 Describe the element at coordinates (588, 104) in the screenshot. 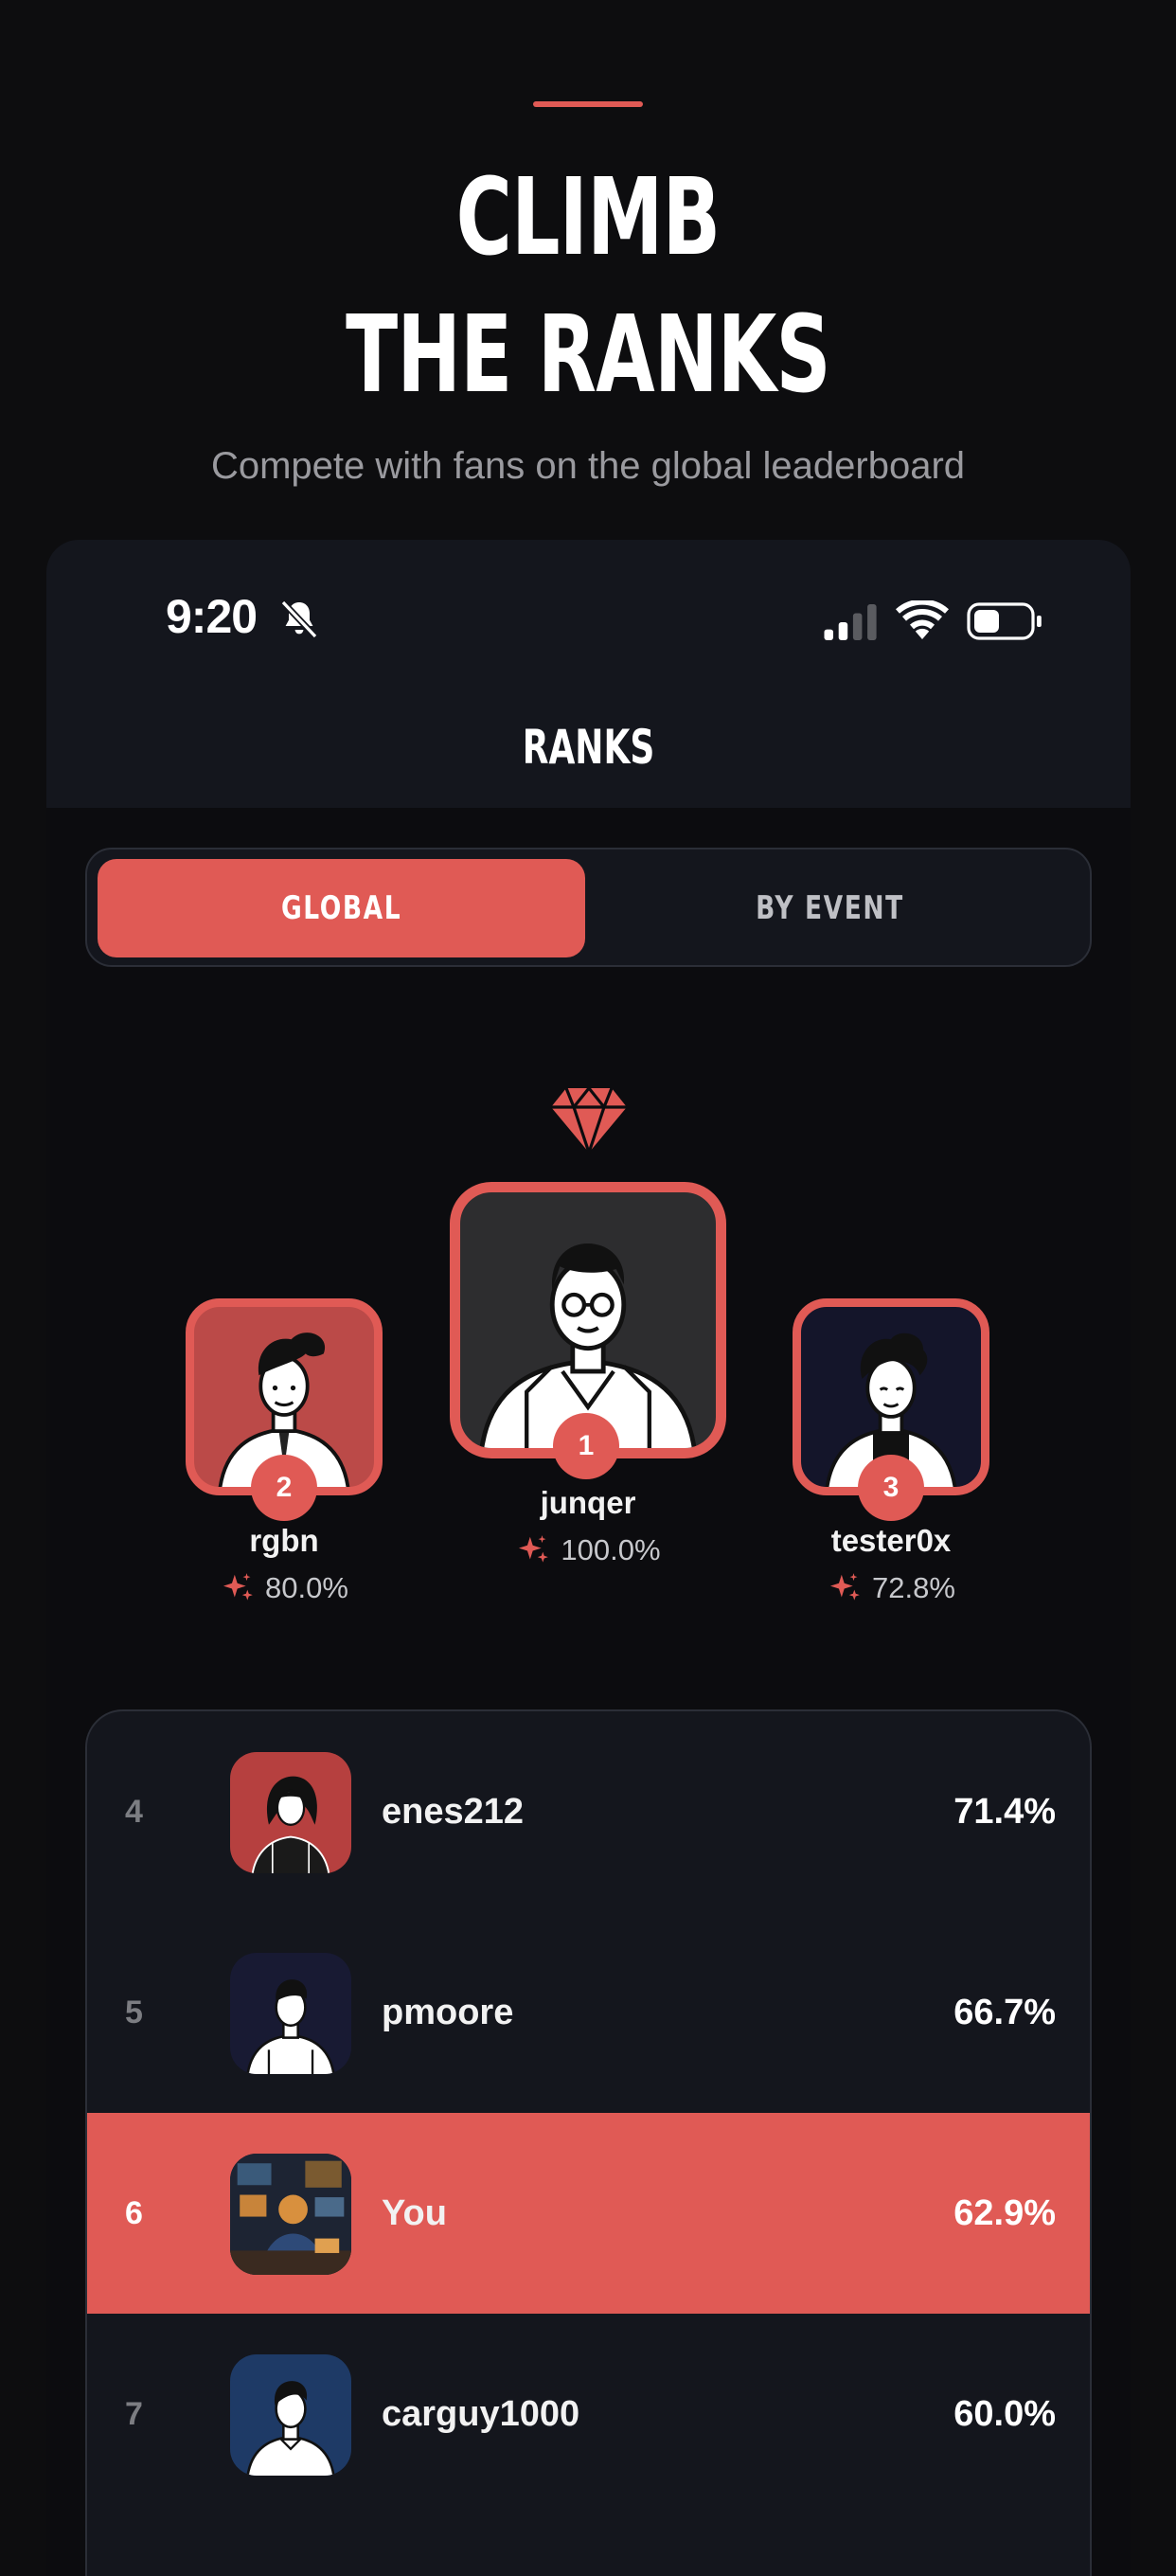

I see `accent-line` at that location.